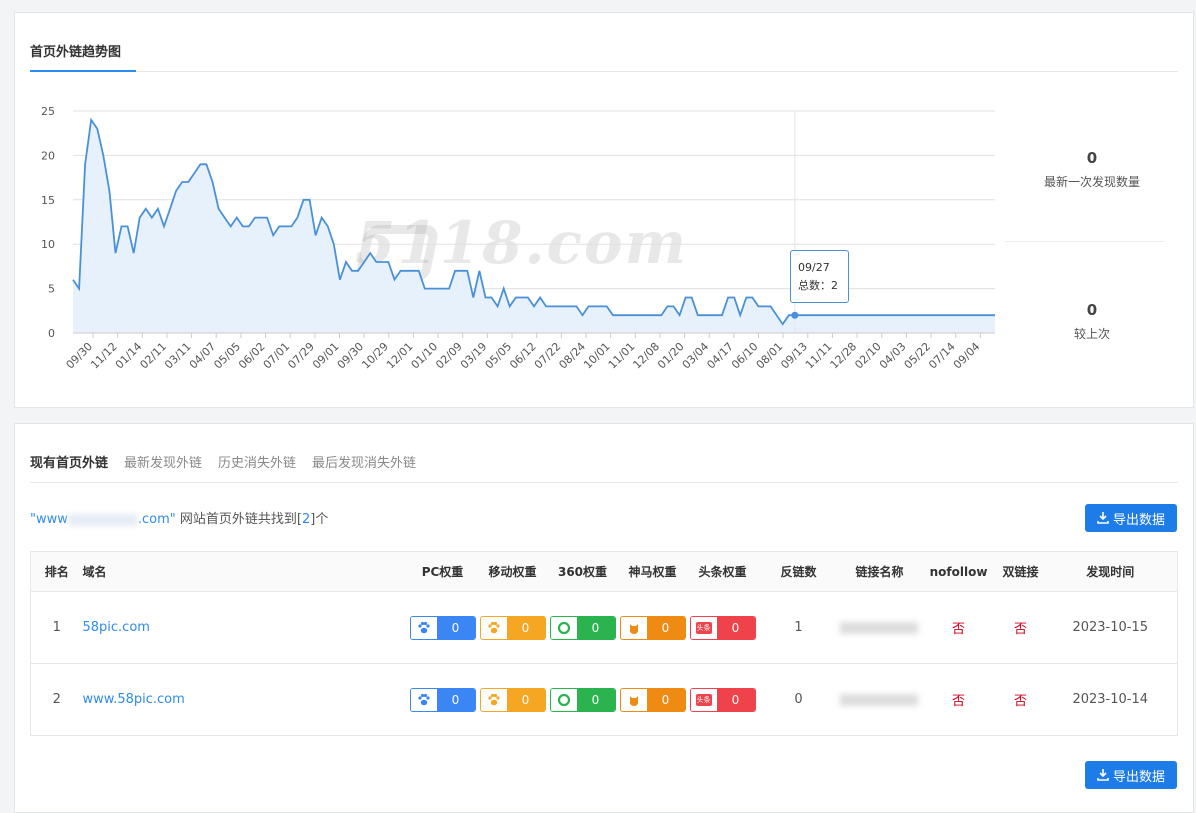 The height and width of the screenshot is (813, 1196). What do you see at coordinates (819, 356) in the screenshot?
I see `x-tick-label: 11/11` at bounding box center [819, 356].